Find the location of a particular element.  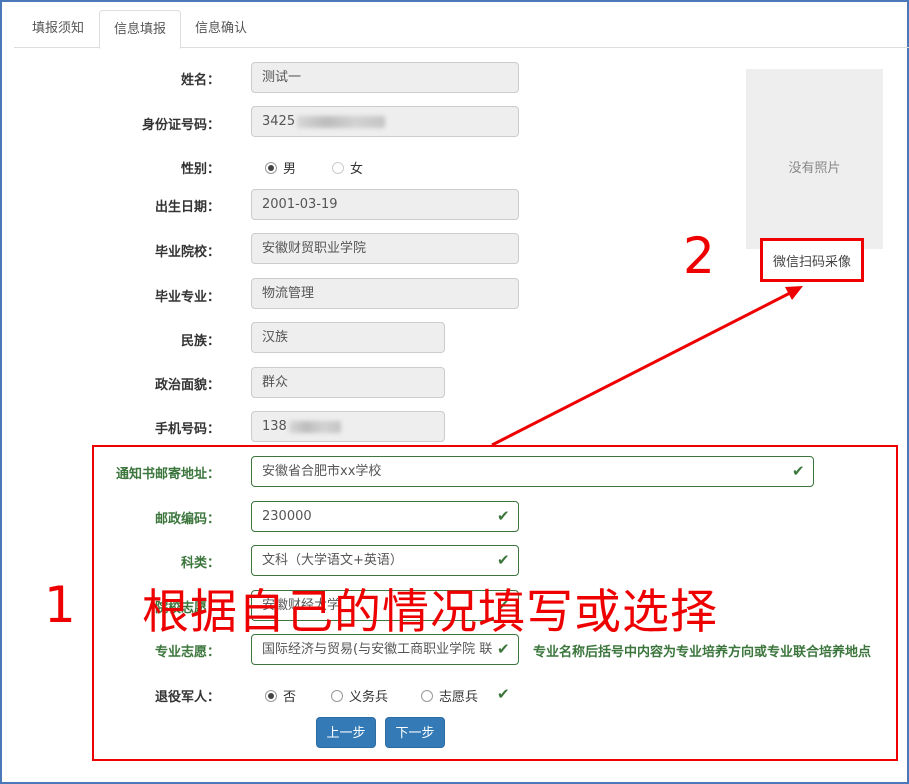

next-step-button: 下一步 is located at coordinates (415, 732).